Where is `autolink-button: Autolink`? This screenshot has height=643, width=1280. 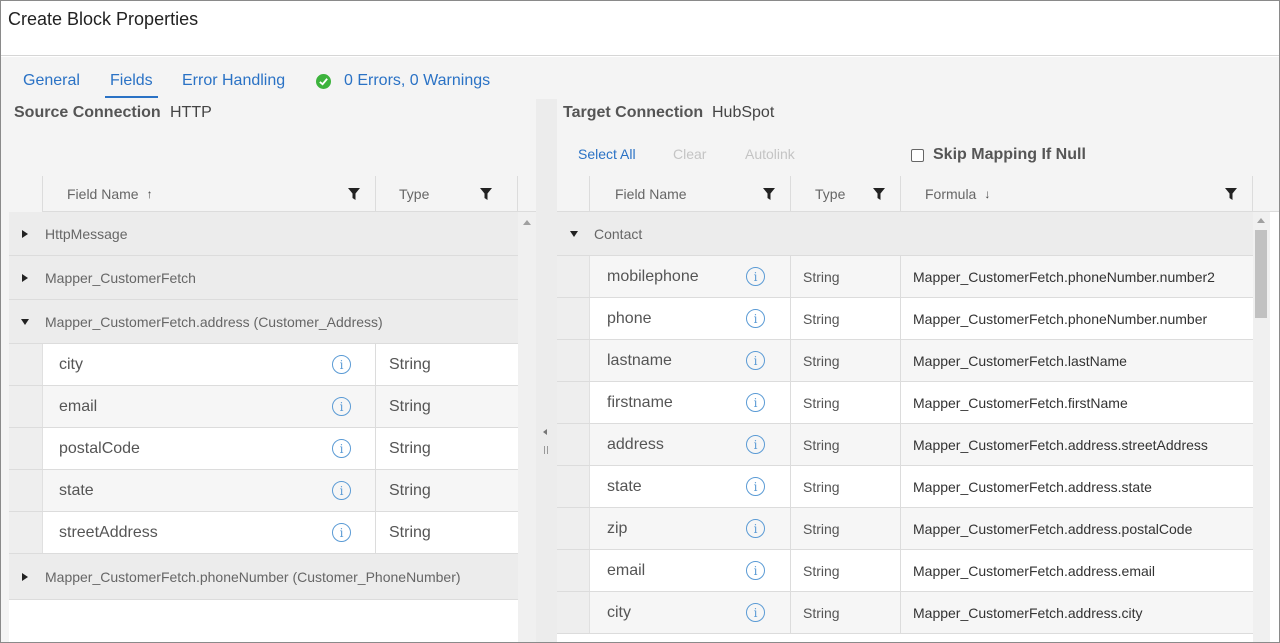
autolink-button: Autolink is located at coordinates (770, 154).